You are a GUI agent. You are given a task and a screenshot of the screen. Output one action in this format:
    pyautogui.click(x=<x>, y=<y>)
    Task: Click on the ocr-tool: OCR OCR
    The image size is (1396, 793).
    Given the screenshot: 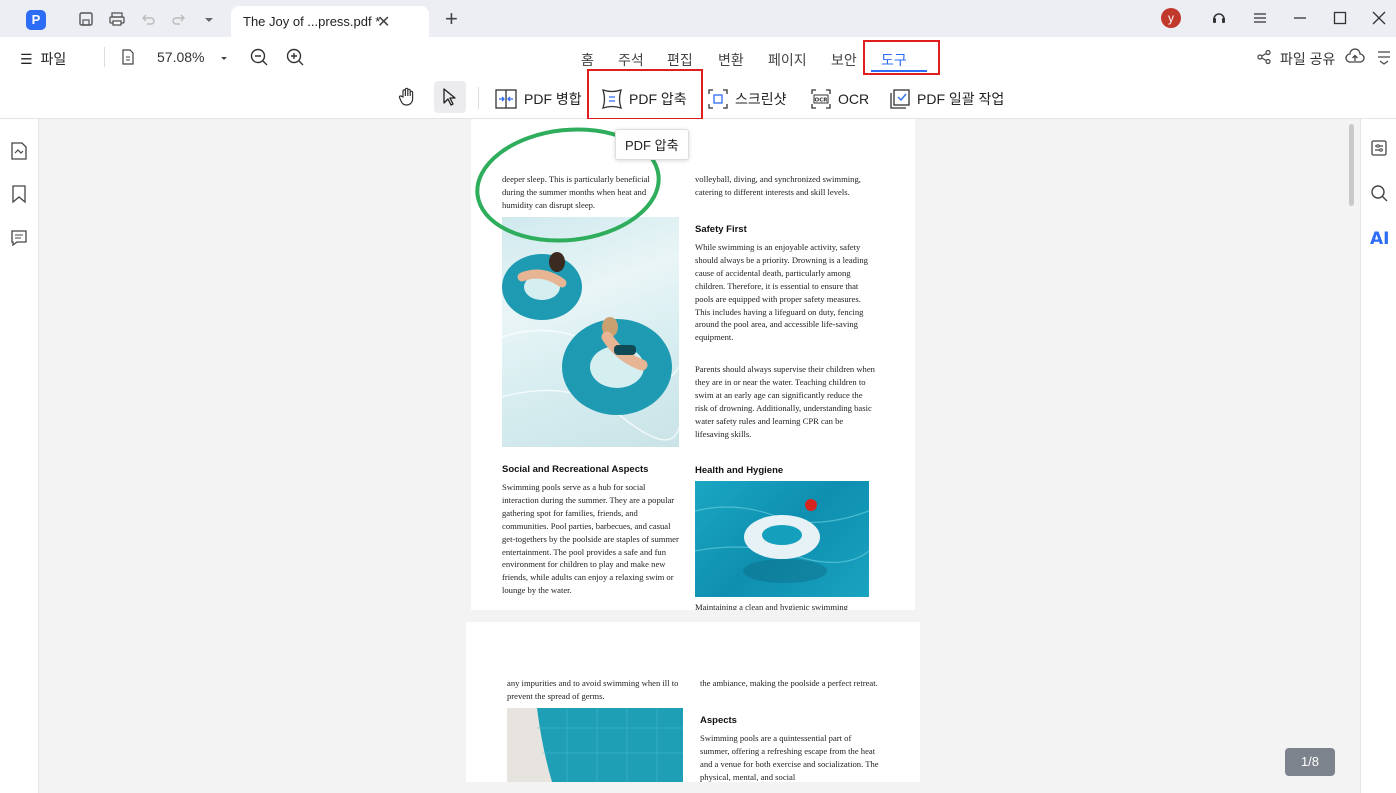 What is the action you would take?
    pyautogui.click(x=839, y=99)
    